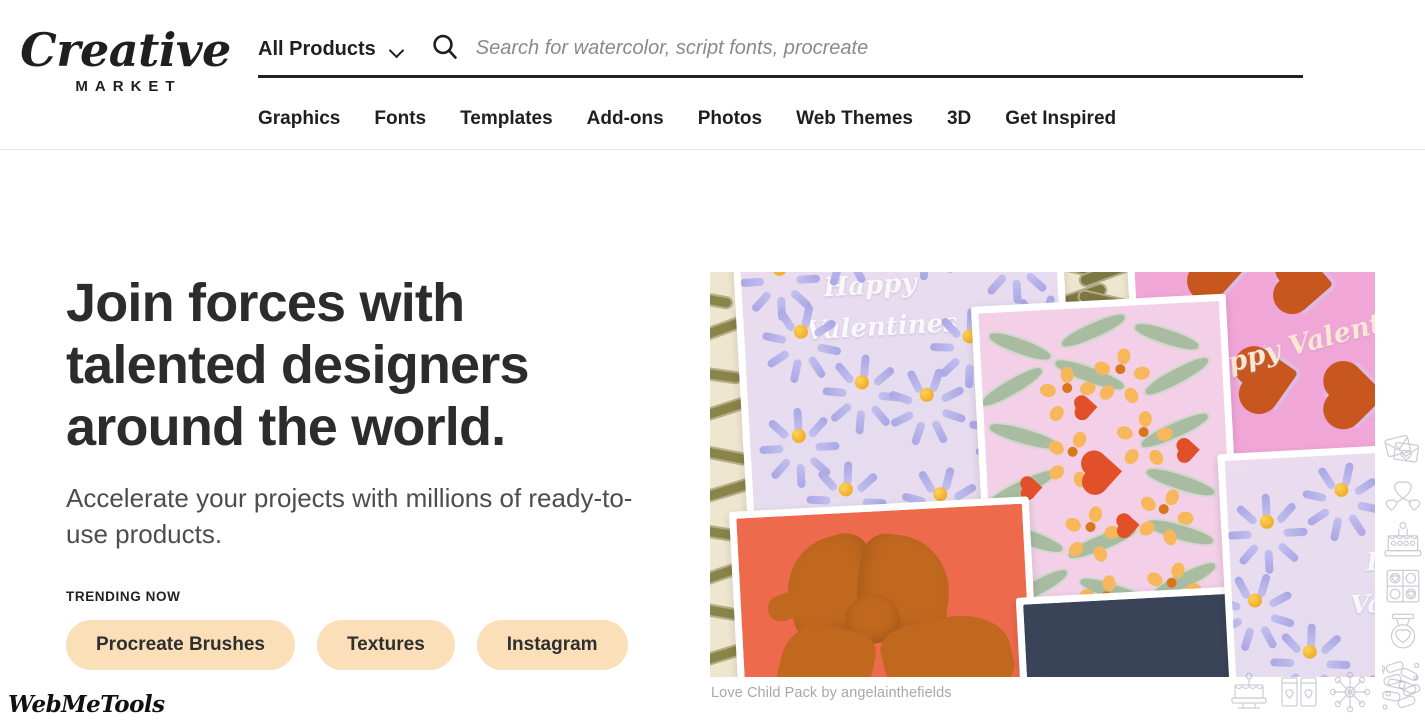 The height and width of the screenshot is (722, 1425). I want to click on hero-image-caption: Love Child Pack by angelainthefields, so click(831, 693).